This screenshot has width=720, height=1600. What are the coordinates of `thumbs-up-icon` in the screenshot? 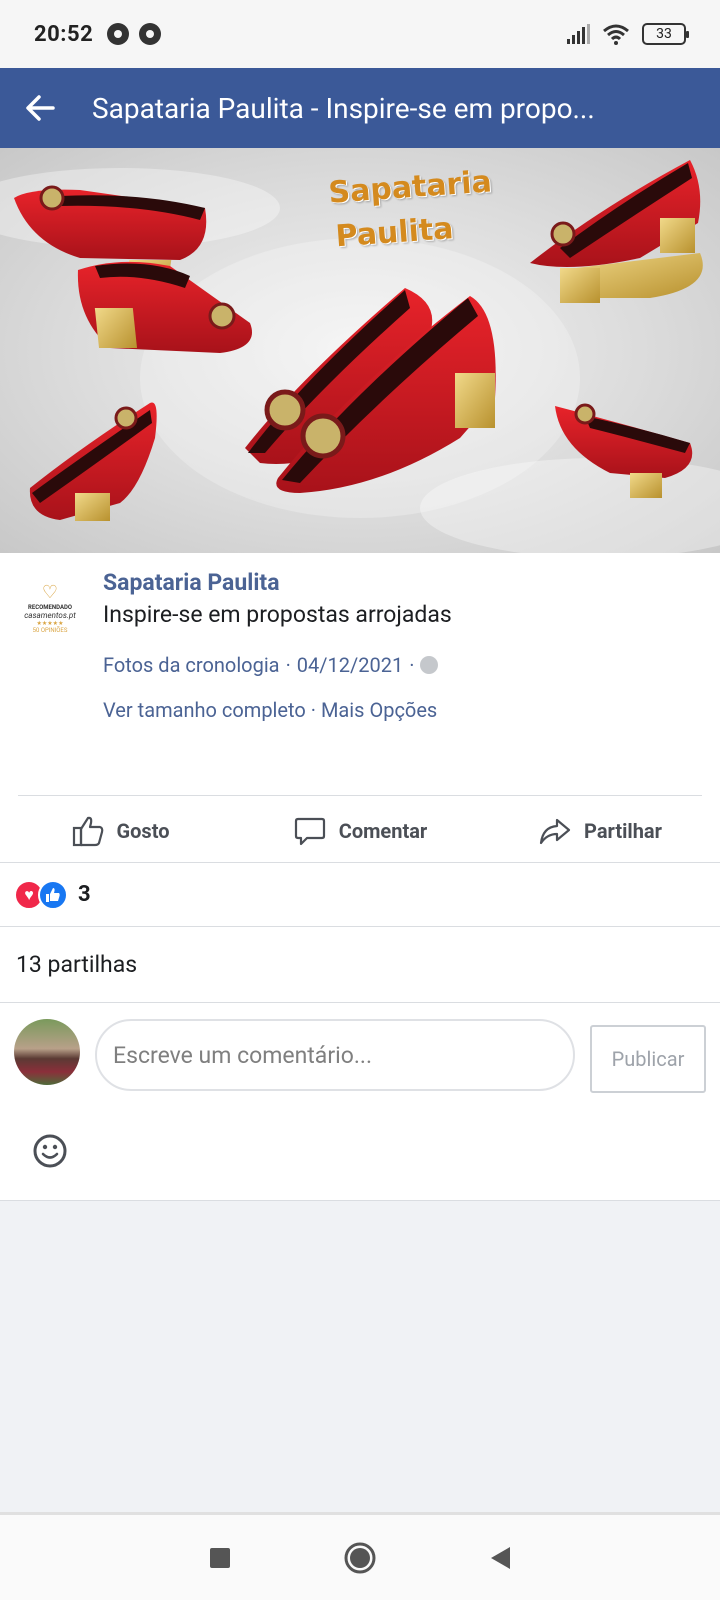 It's located at (87, 831).